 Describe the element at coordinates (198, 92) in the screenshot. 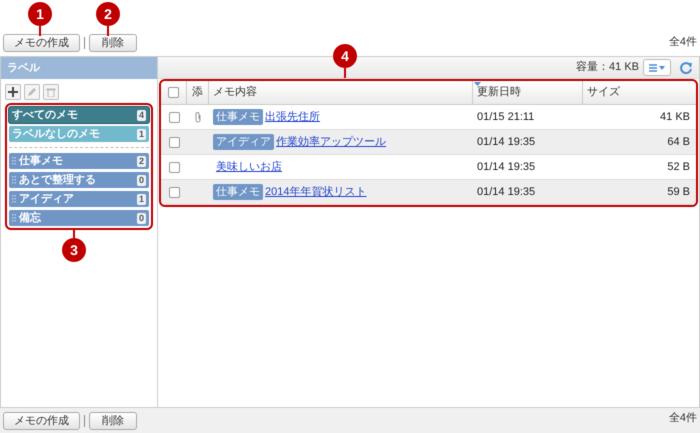

I see `column-header: 添` at that location.